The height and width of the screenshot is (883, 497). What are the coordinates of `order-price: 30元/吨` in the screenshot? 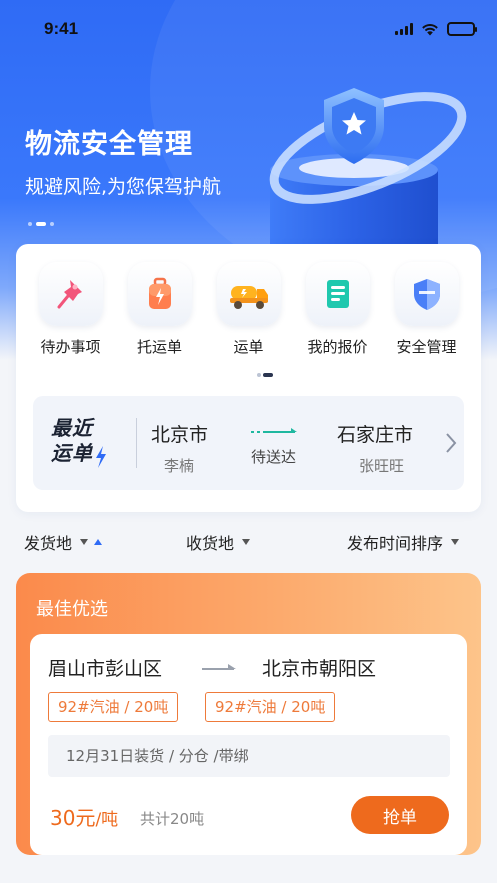 It's located at (84, 818).